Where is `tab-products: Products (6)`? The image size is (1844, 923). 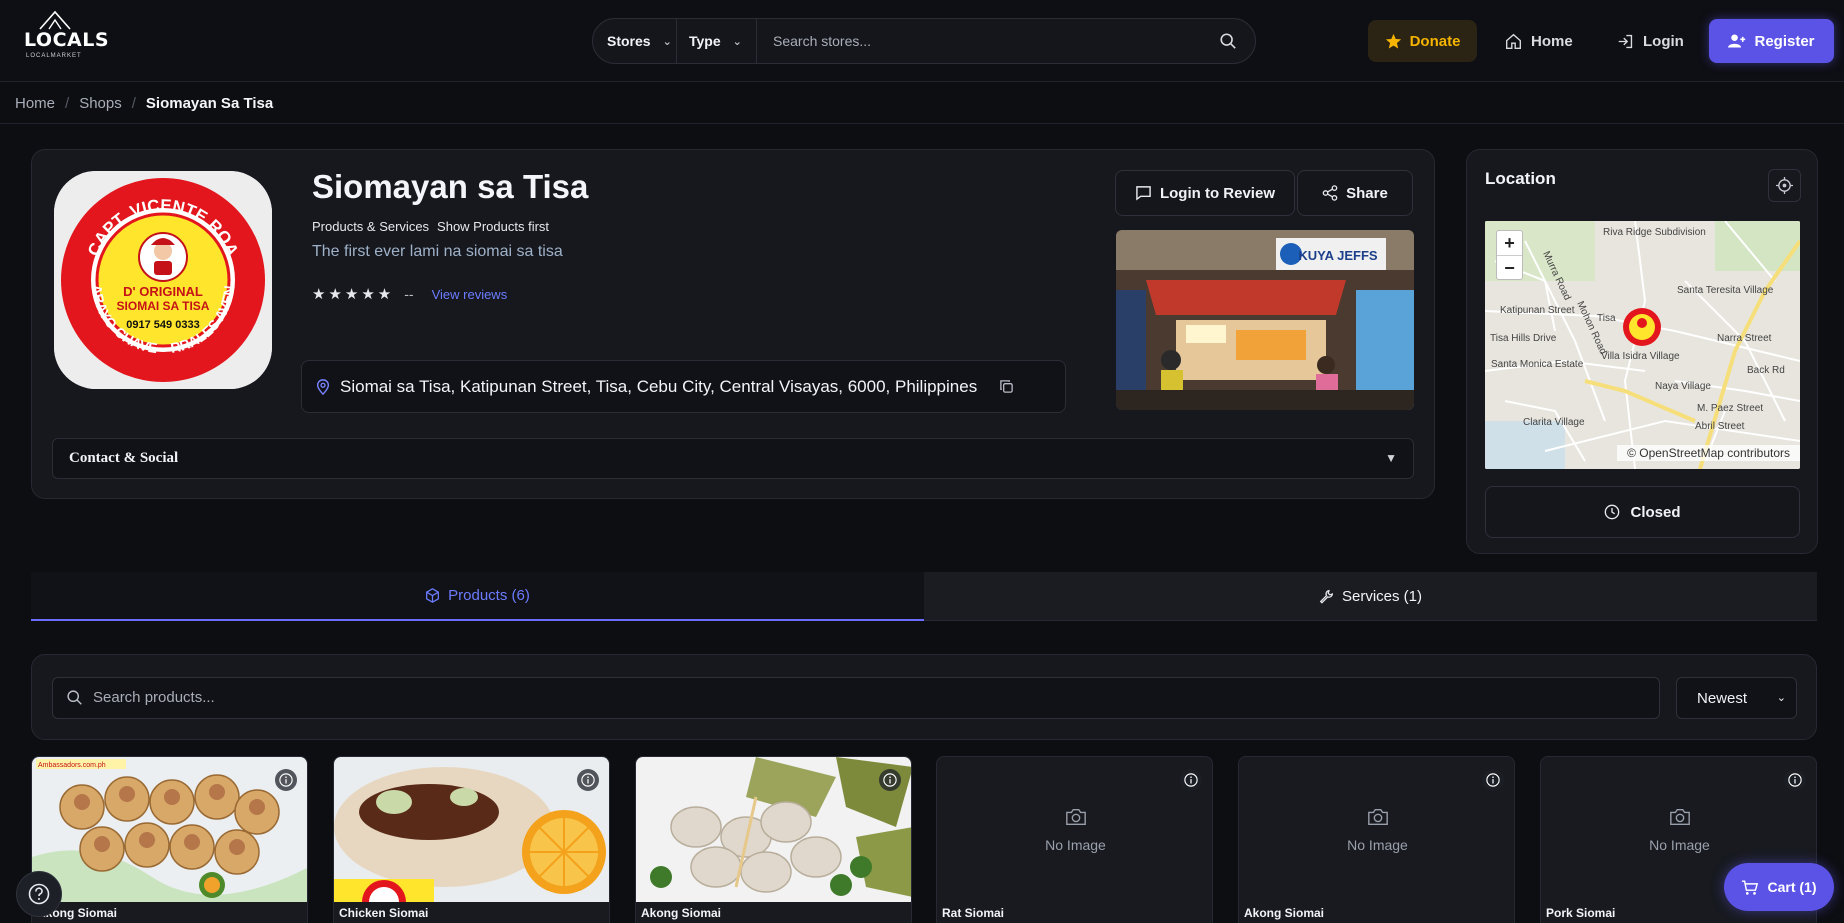
tab-products: Products (6) is located at coordinates (477, 596).